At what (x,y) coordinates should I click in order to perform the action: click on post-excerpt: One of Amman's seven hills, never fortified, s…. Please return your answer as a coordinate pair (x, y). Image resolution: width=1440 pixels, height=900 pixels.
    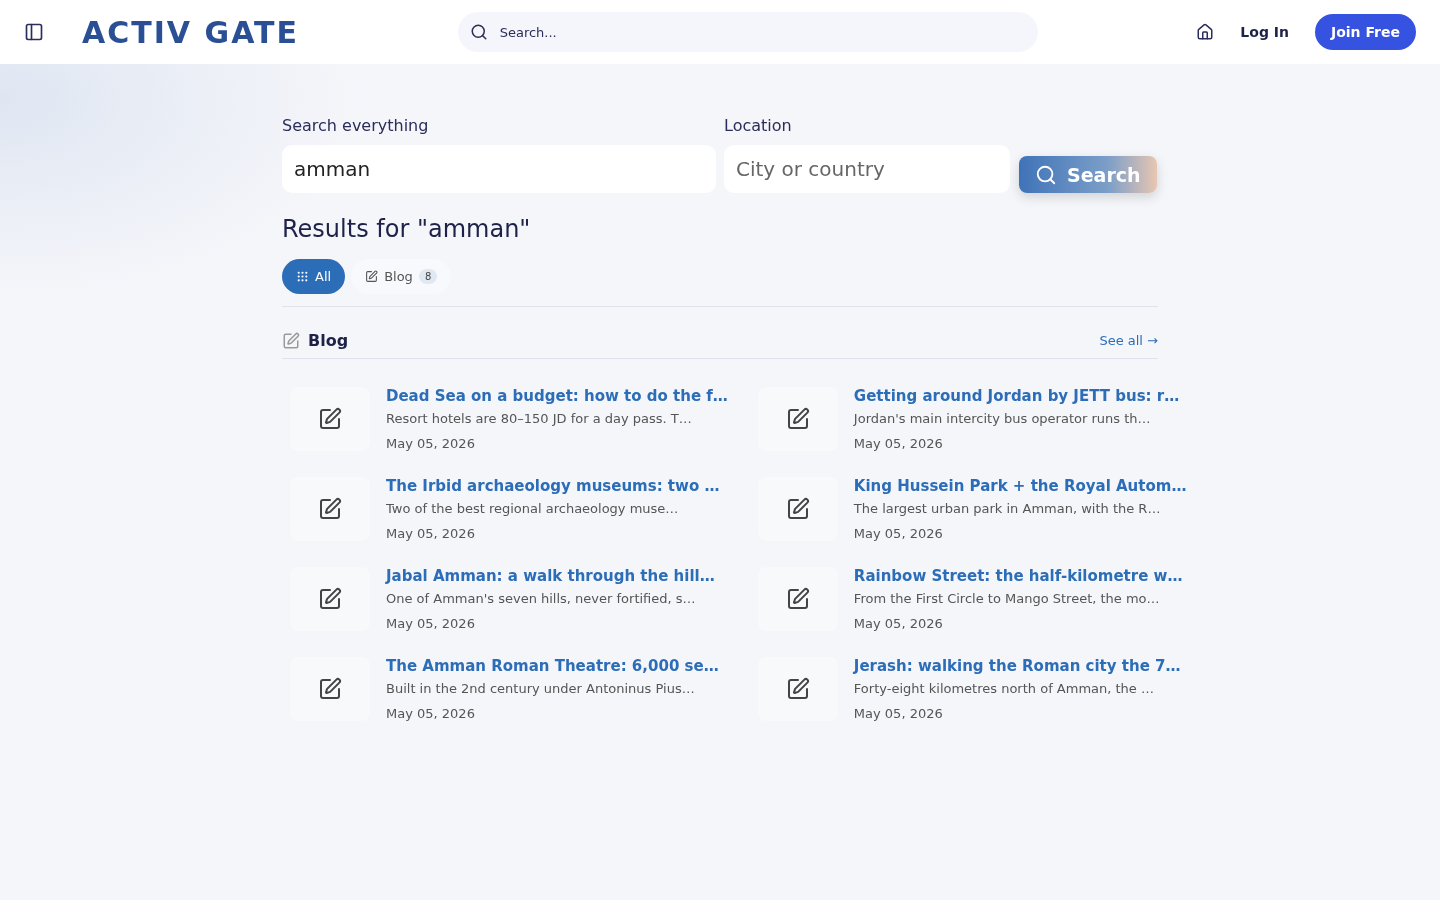
    Looking at the image, I should click on (541, 598).